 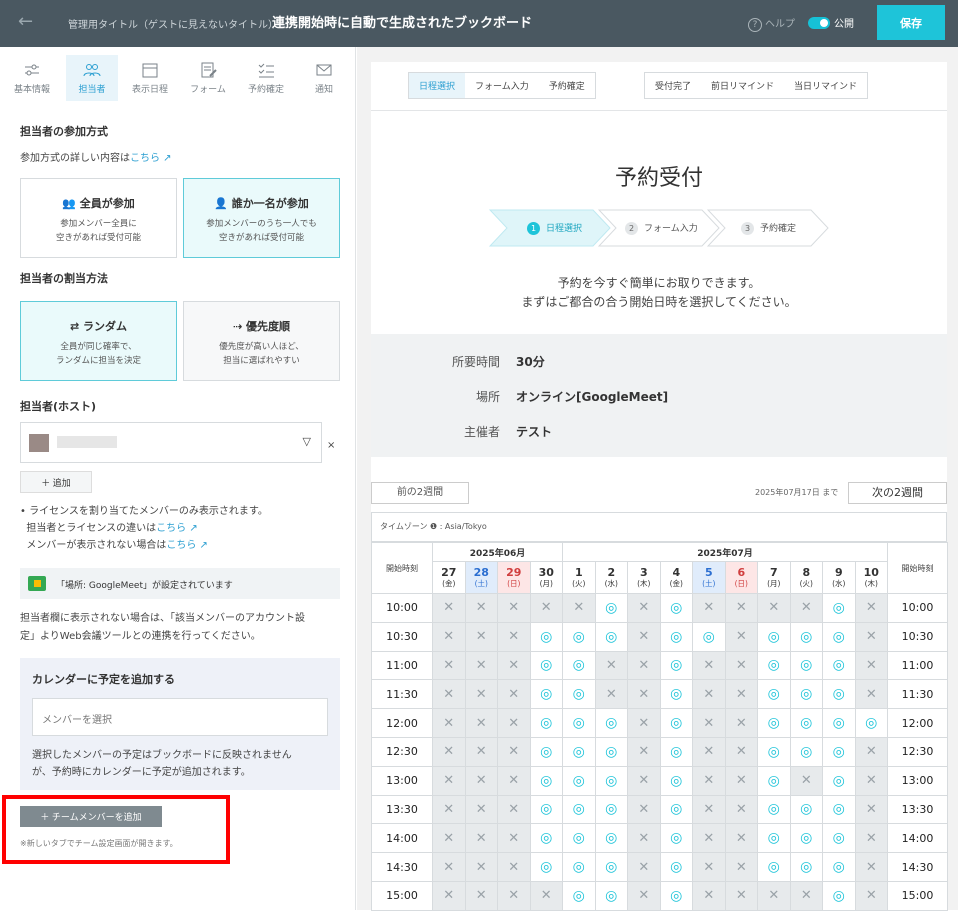 I want to click on save-button: 保存, so click(x=911, y=22).